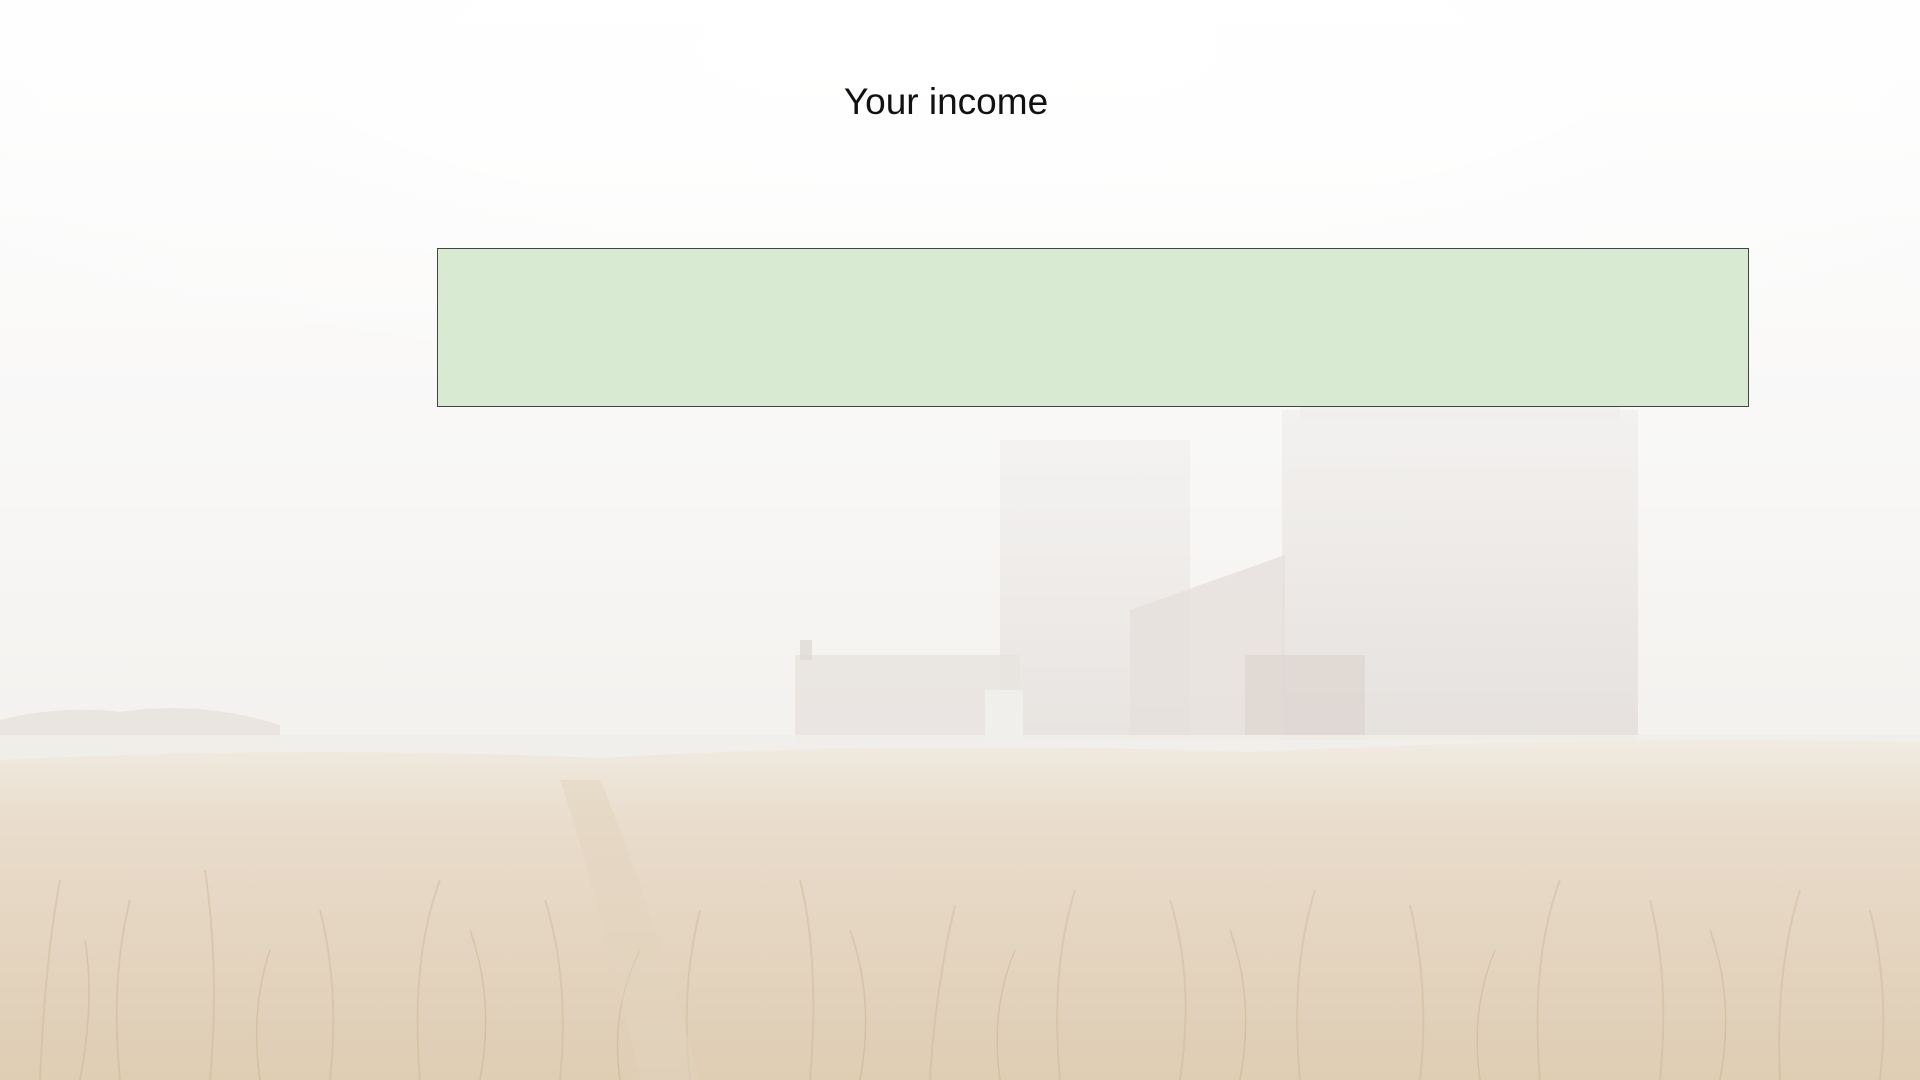  What do you see at coordinates (1093, 327) in the screenshot?
I see `income-panel` at bounding box center [1093, 327].